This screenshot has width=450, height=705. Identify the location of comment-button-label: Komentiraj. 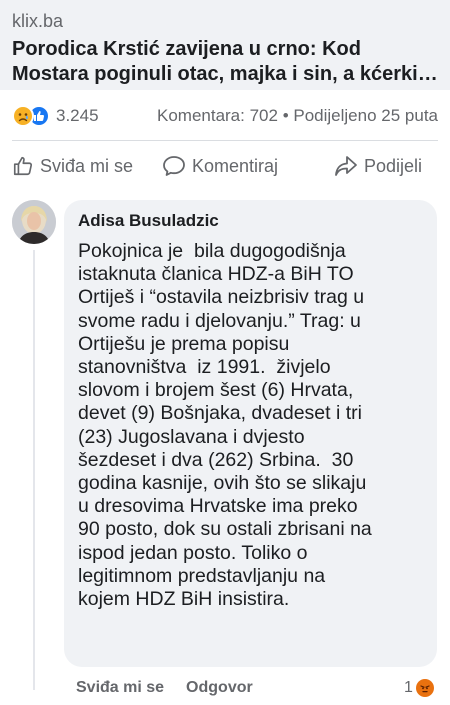
(235, 165).